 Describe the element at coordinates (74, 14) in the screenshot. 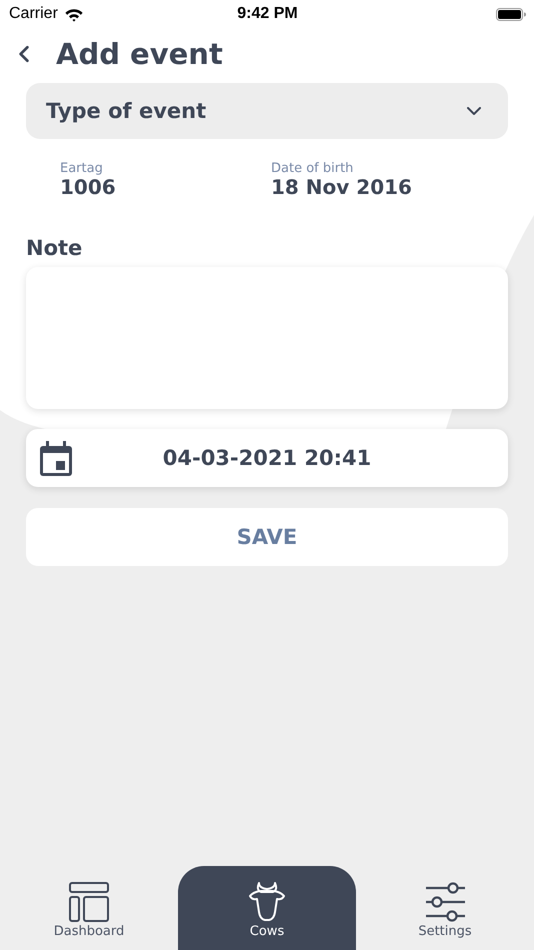

I see `wifi-icon` at that location.